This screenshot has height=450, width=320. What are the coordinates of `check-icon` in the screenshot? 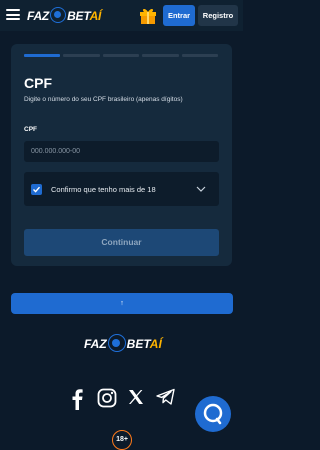 It's located at (37, 189).